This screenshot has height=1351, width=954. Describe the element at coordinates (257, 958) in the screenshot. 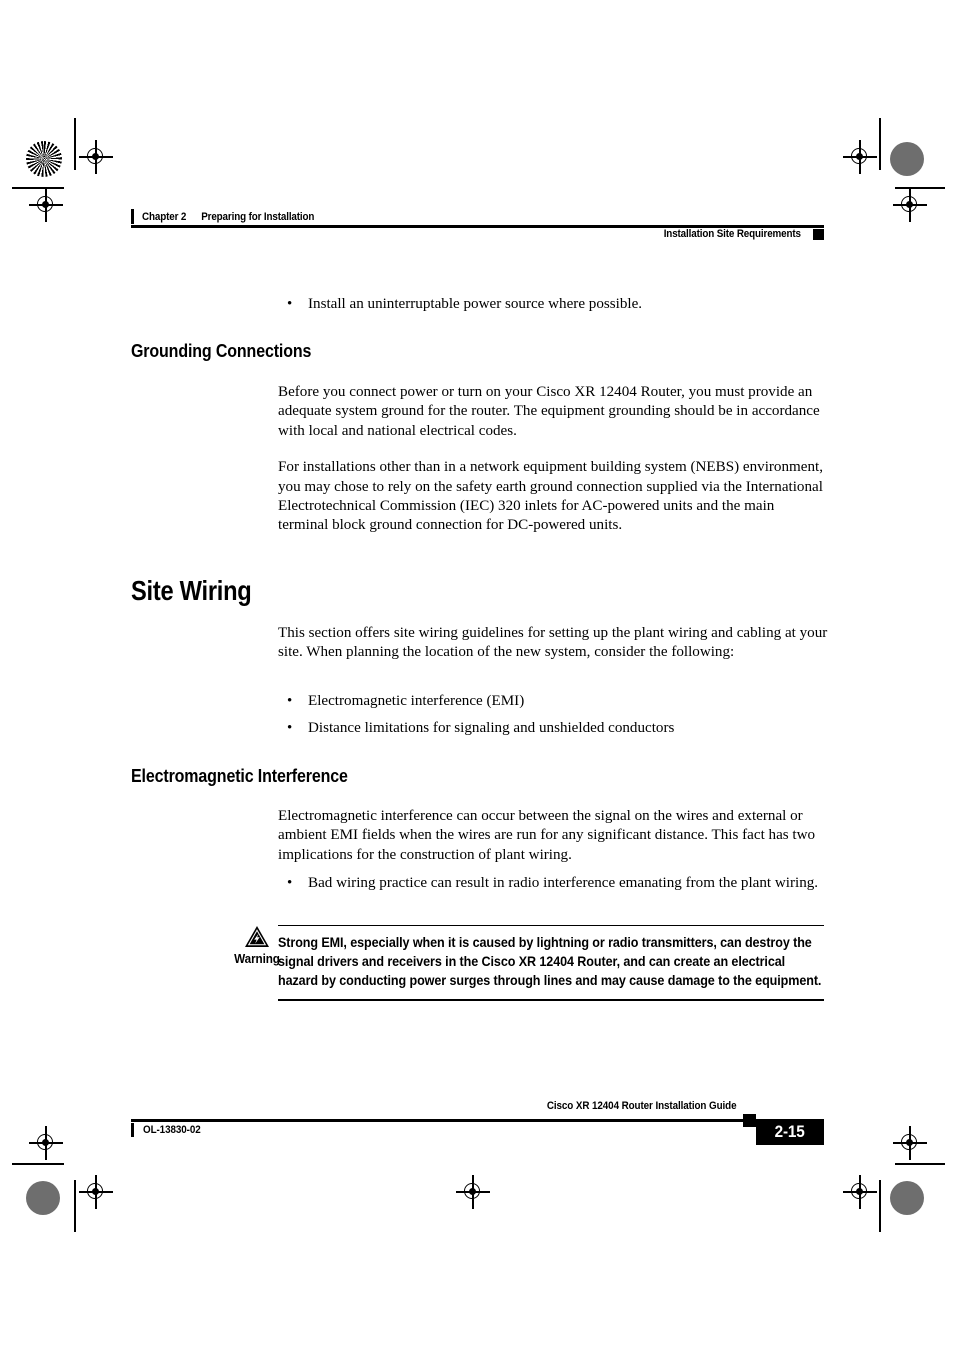

I see `warning-label: Warning` at that location.